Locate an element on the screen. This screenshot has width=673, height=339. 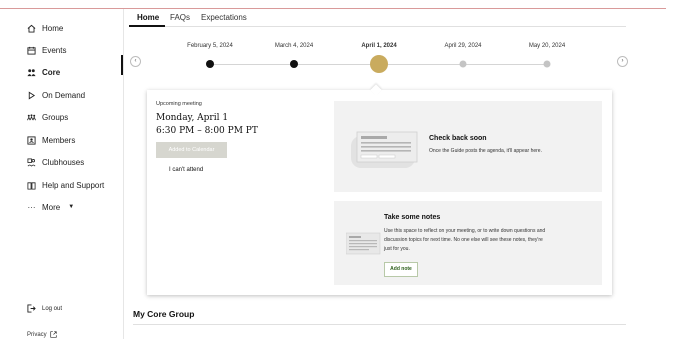
sidebar-item-label: Events is located at coordinates (54, 50).